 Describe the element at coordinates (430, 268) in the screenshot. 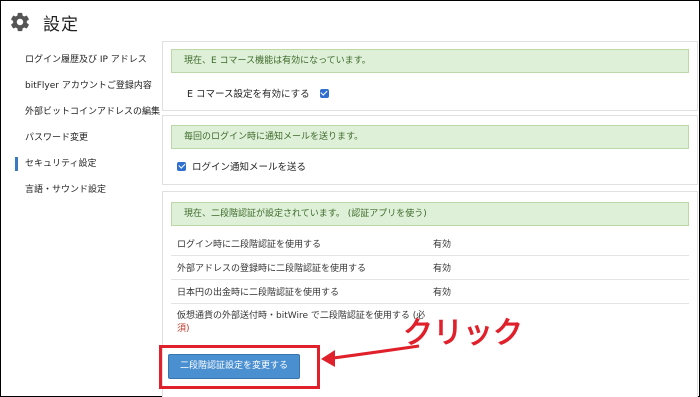

I see `table-row: 外部アドレスの登録時に二段階認証を使用する 有効` at that location.